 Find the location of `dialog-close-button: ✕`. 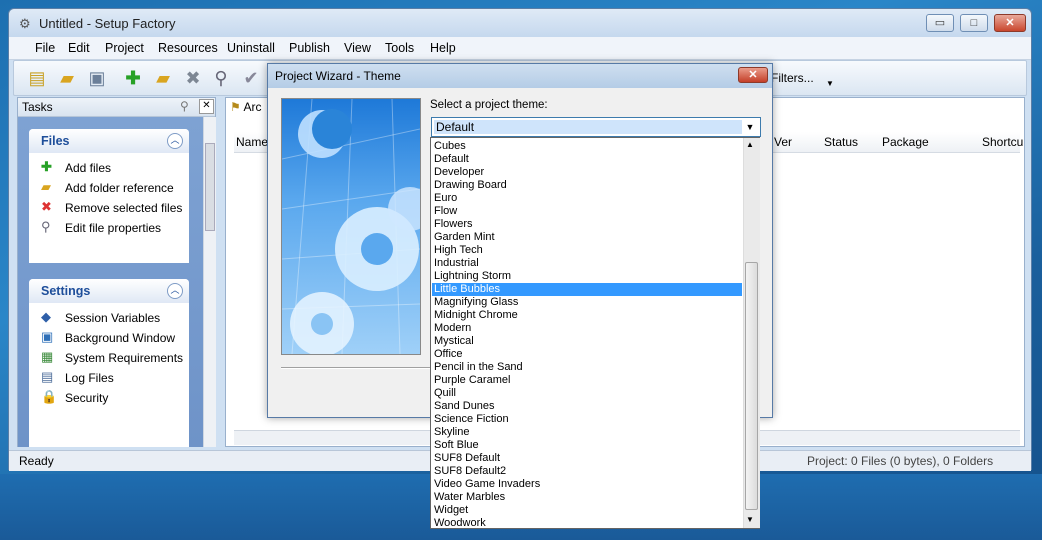

dialog-close-button: ✕ is located at coordinates (753, 75).